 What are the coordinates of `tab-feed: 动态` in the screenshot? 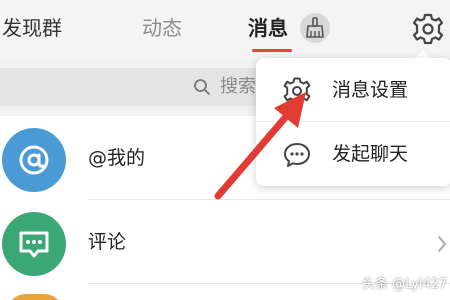 It's located at (162, 28).